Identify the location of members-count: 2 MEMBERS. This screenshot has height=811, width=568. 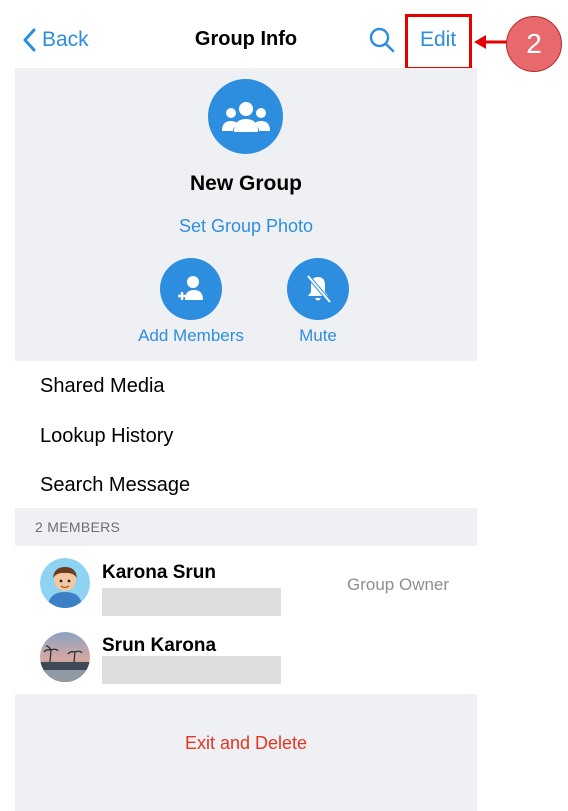
(78, 527).